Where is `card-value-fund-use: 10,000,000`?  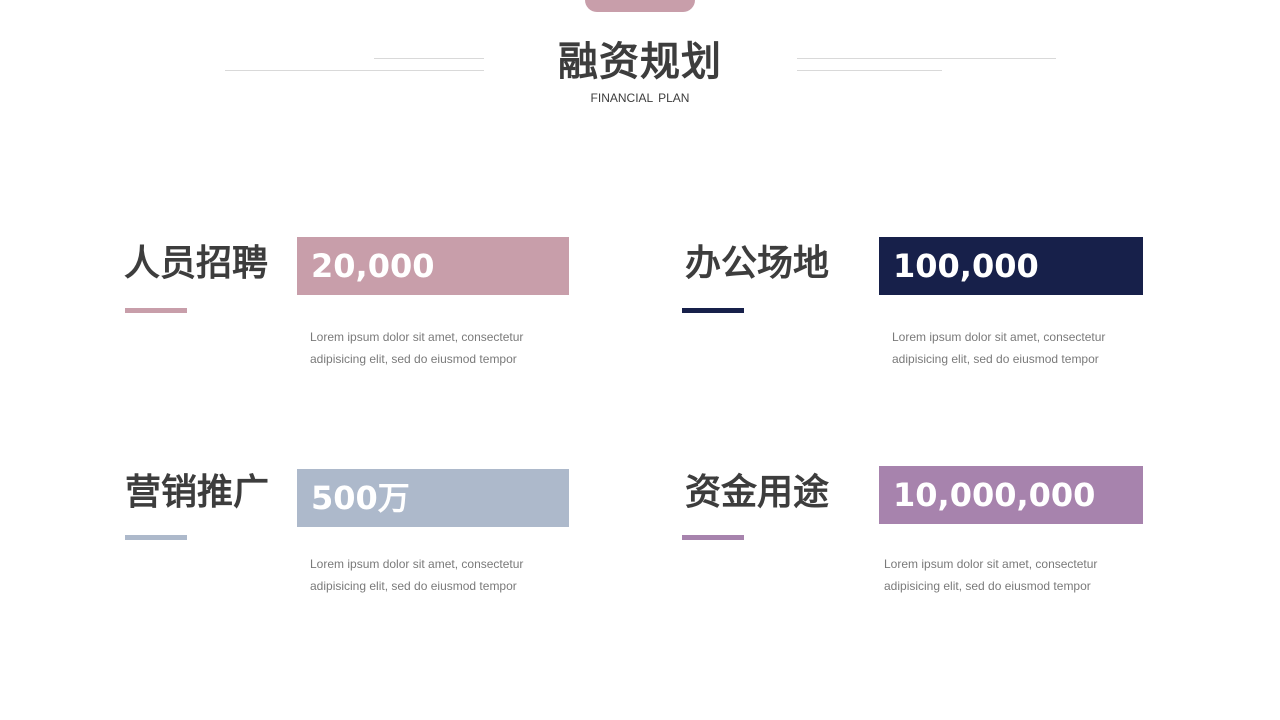 card-value-fund-use: 10,000,000 is located at coordinates (1011, 495).